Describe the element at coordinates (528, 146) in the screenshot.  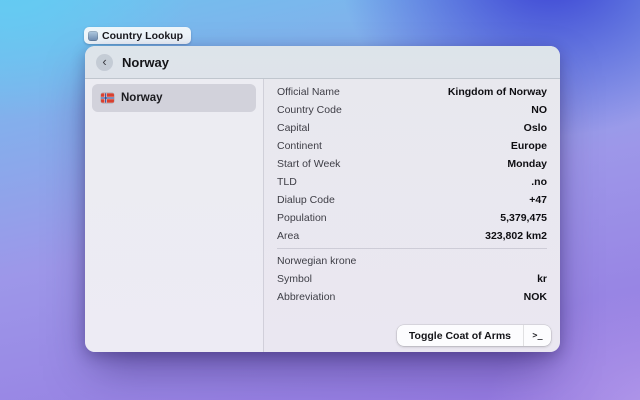
I see `detail-value: Europe` at that location.